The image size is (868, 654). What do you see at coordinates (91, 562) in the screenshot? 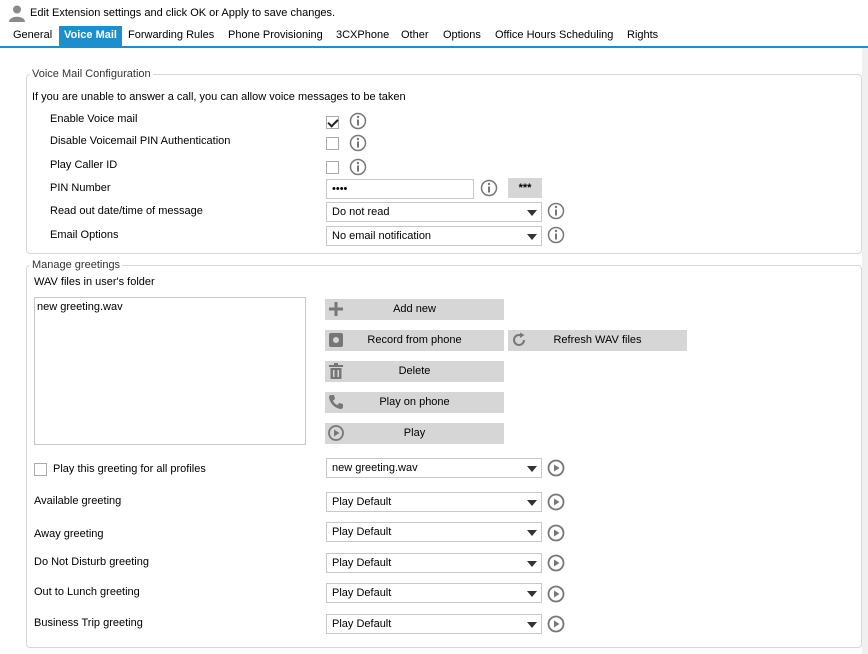
I see `do-not-disturb-greeting-label: Do Not Disturb greeting` at bounding box center [91, 562].